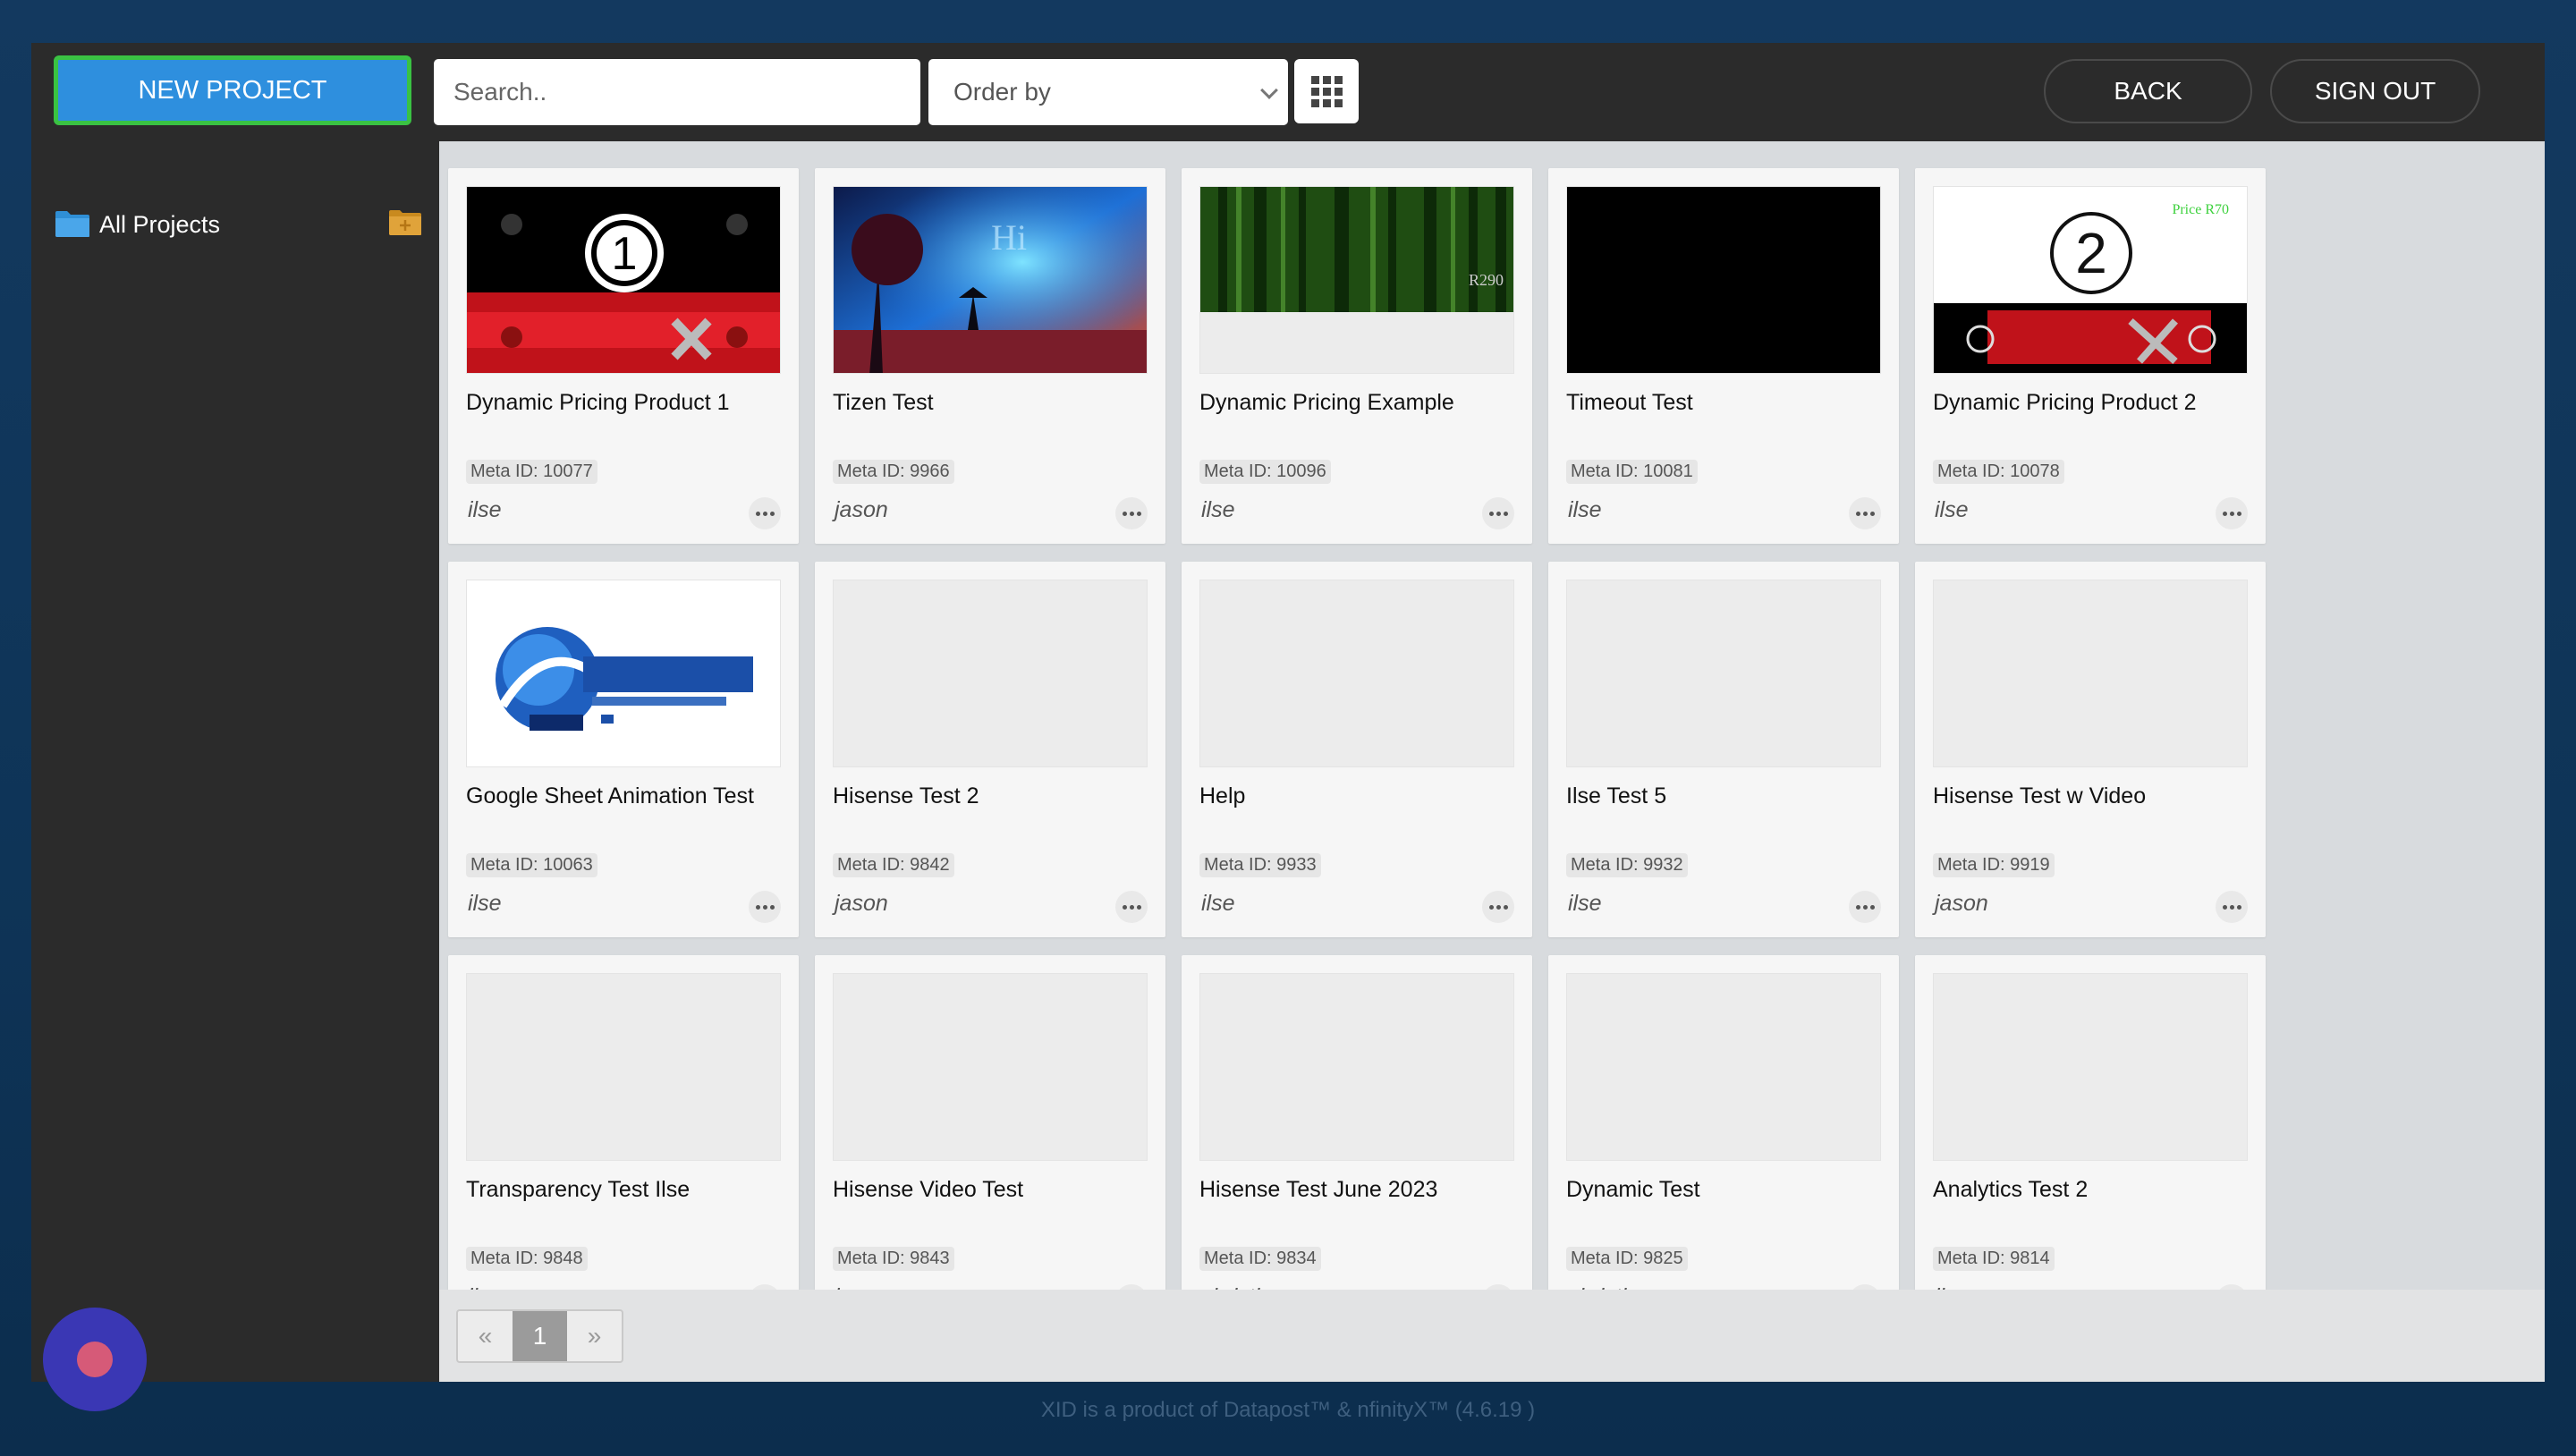 This screenshot has height=1456, width=2576. What do you see at coordinates (531, 472) in the screenshot?
I see `project-meta-id: Meta ID: 10077` at bounding box center [531, 472].